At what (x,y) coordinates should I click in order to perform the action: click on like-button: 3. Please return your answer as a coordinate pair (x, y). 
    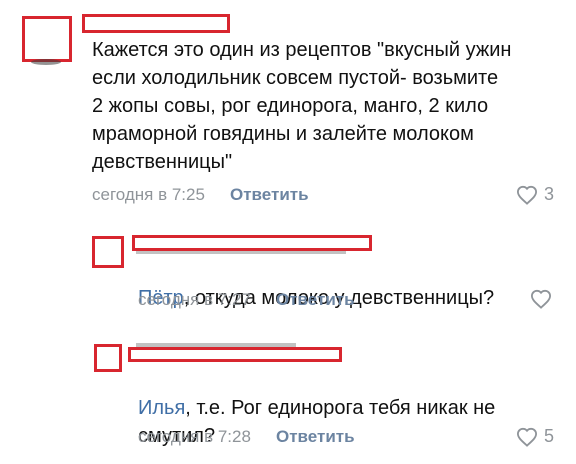
    Looking at the image, I should click on (535, 194).